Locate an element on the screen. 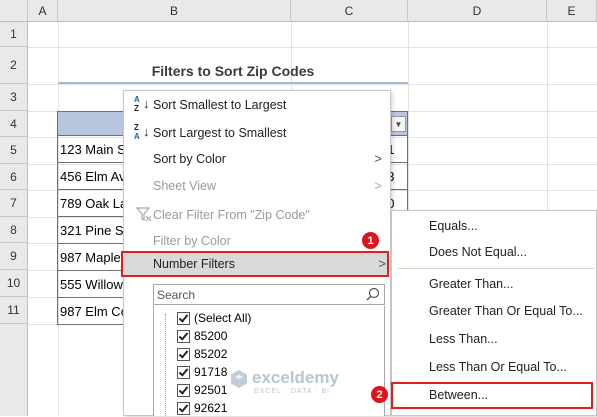 The height and width of the screenshot is (417, 597). step-badge-1: 1 is located at coordinates (370, 240).